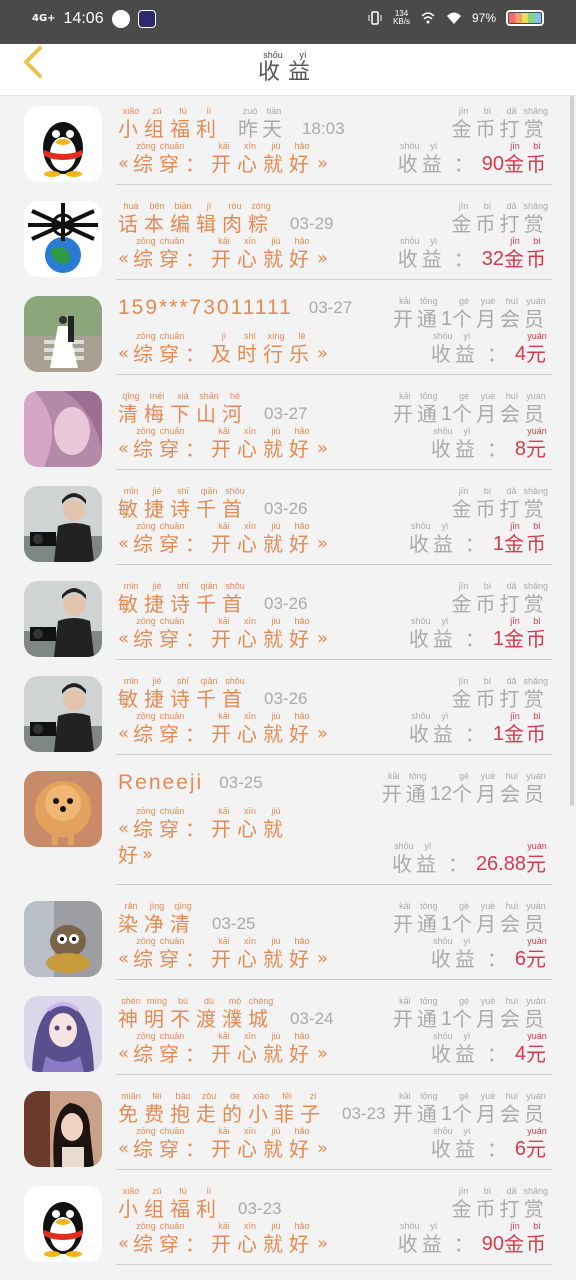  What do you see at coordinates (209, 206) in the screenshot?
I see `pinyin: jí` at bounding box center [209, 206].